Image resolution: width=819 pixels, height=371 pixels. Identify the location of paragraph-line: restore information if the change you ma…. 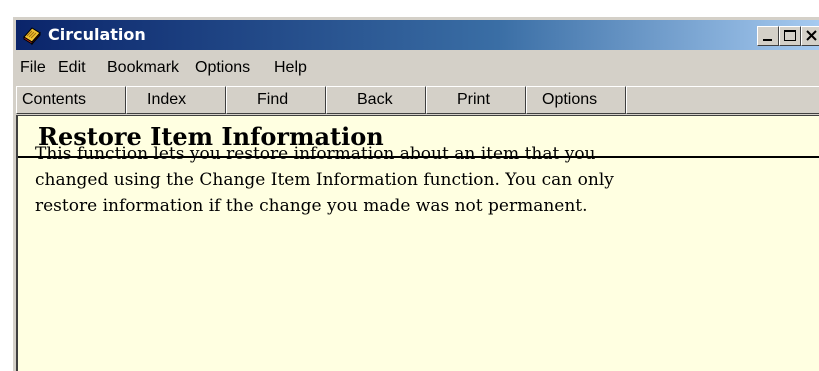
(311, 206).